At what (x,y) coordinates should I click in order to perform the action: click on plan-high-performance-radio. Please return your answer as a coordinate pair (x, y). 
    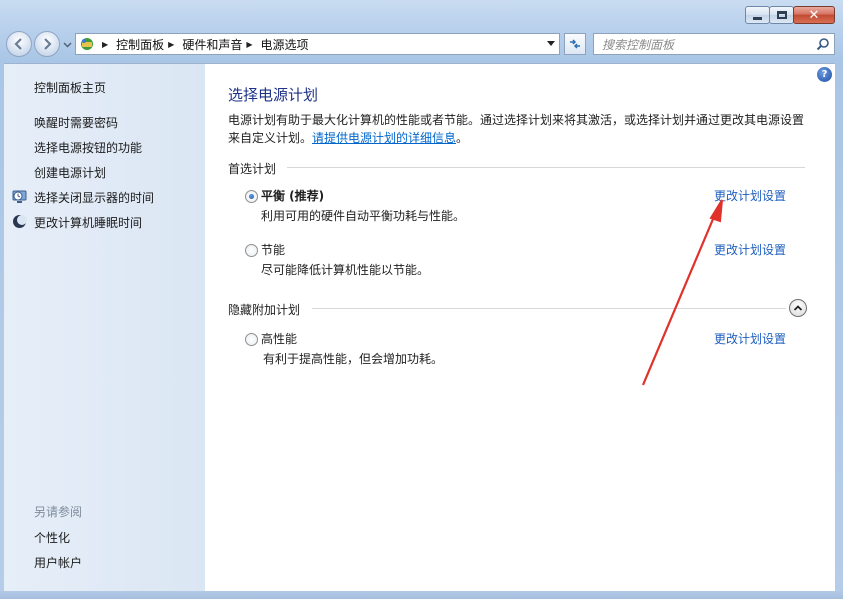
    Looking at the image, I should click on (251, 339).